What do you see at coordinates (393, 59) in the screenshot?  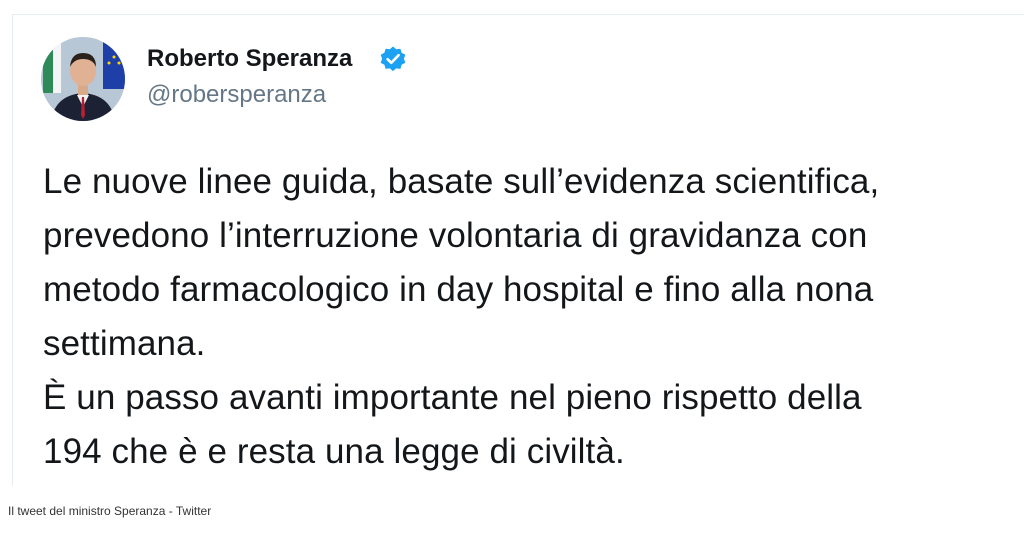 I see `verified-badge-icon` at bounding box center [393, 59].